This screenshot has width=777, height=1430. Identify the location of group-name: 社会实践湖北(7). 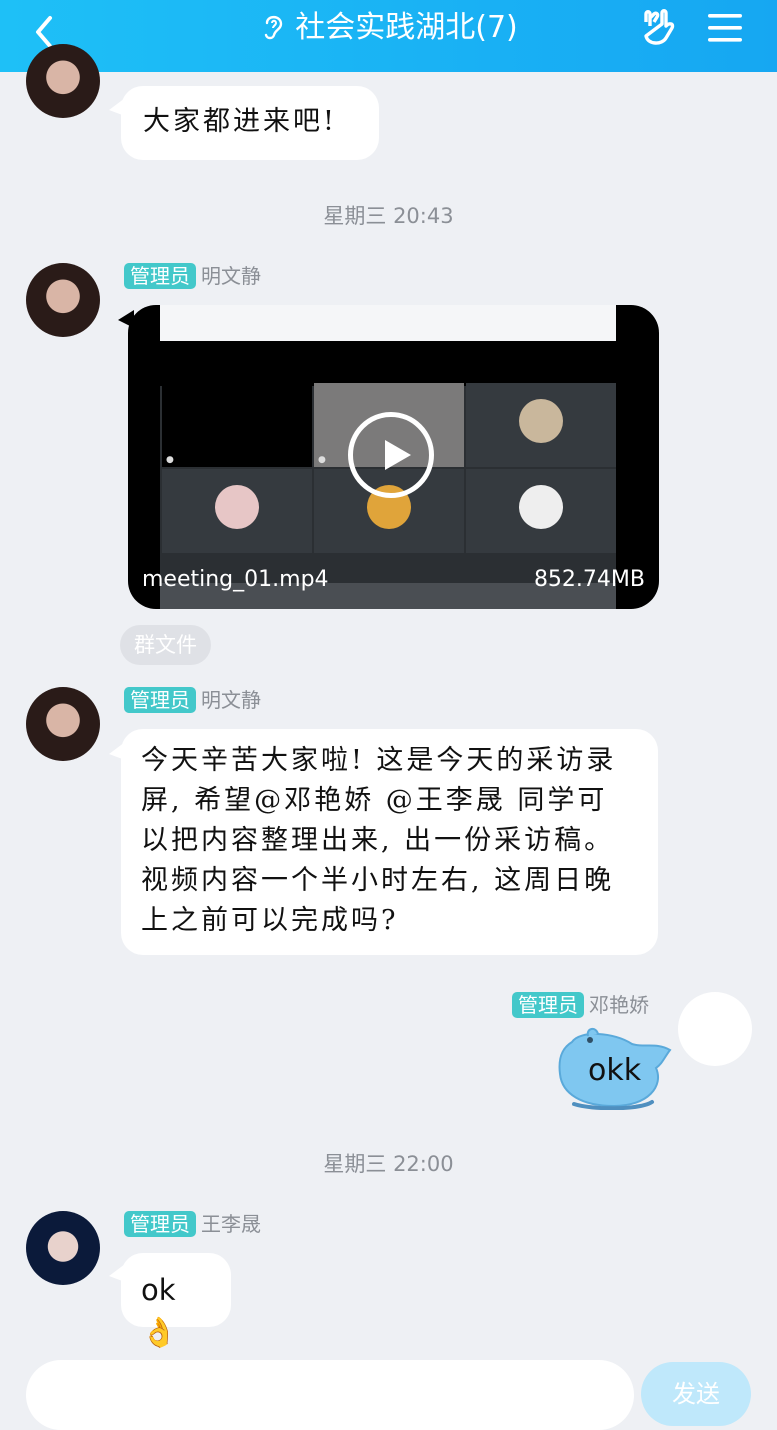
(406, 27).